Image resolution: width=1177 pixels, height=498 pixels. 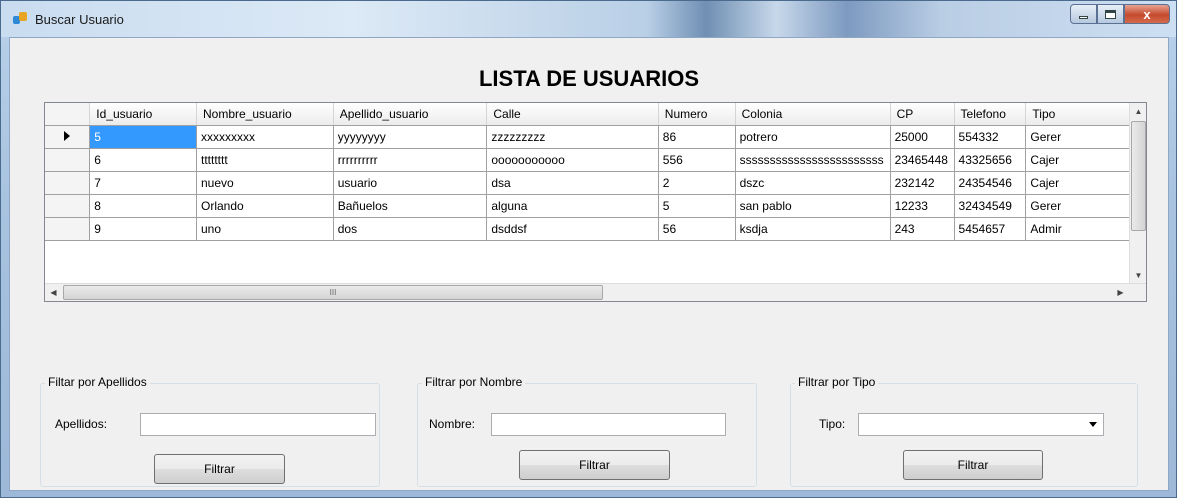 What do you see at coordinates (813, 114) in the screenshot?
I see `column-header: Colonia` at bounding box center [813, 114].